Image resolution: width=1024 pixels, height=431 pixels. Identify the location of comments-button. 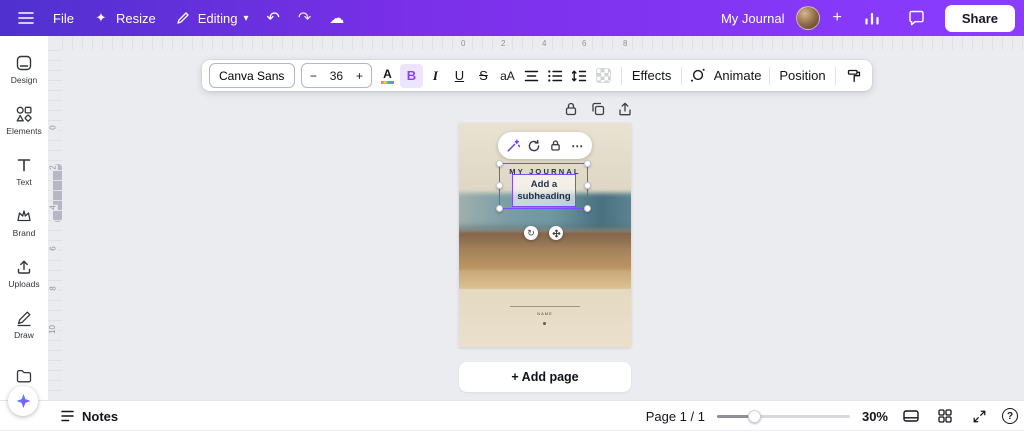
(917, 18).